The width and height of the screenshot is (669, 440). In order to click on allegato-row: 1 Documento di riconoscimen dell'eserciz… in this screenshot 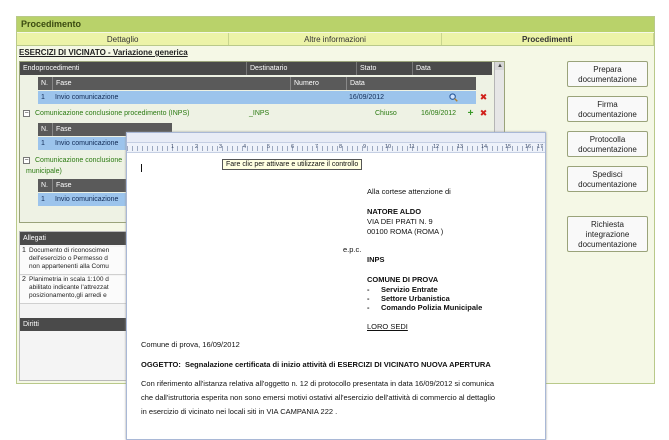, I will do `click(75, 261)`.